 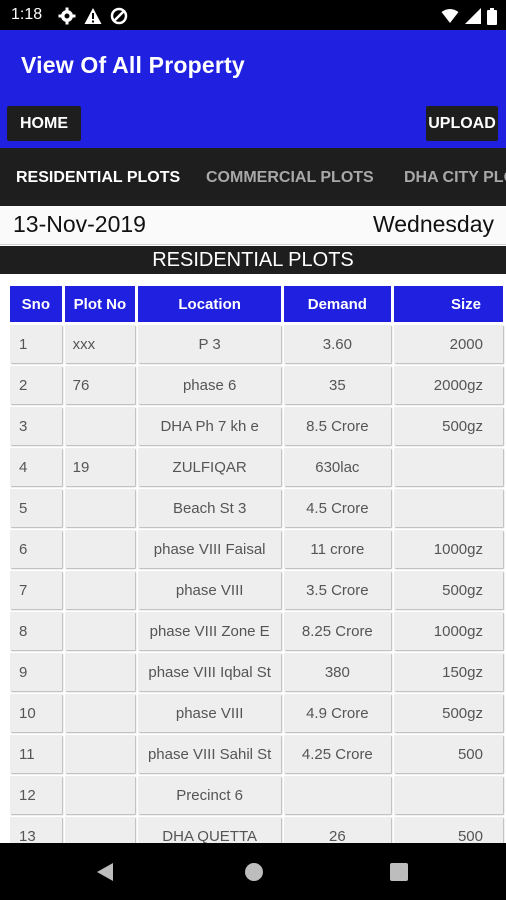 What do you see at coordinates (337, 549) in the screenshot?
I see `cell-demand: 11 crore` at bounding box center [337, 549].